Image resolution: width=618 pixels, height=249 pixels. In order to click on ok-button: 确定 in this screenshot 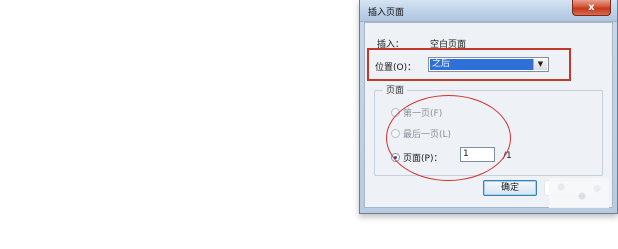, I will do `click(510, 188)`.